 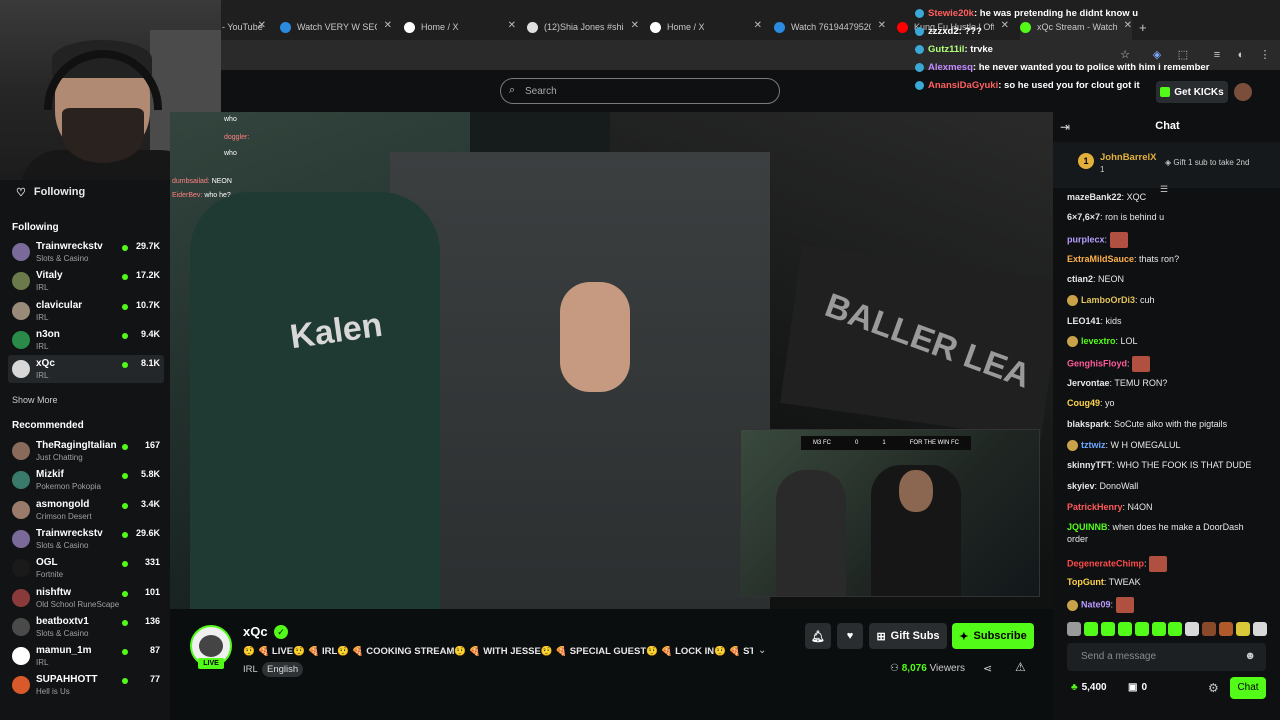 What do you see at coordinates (1083, 403) in the screenshot?
I see `chat-username: Coug49` at bounding box center [1083, 403].